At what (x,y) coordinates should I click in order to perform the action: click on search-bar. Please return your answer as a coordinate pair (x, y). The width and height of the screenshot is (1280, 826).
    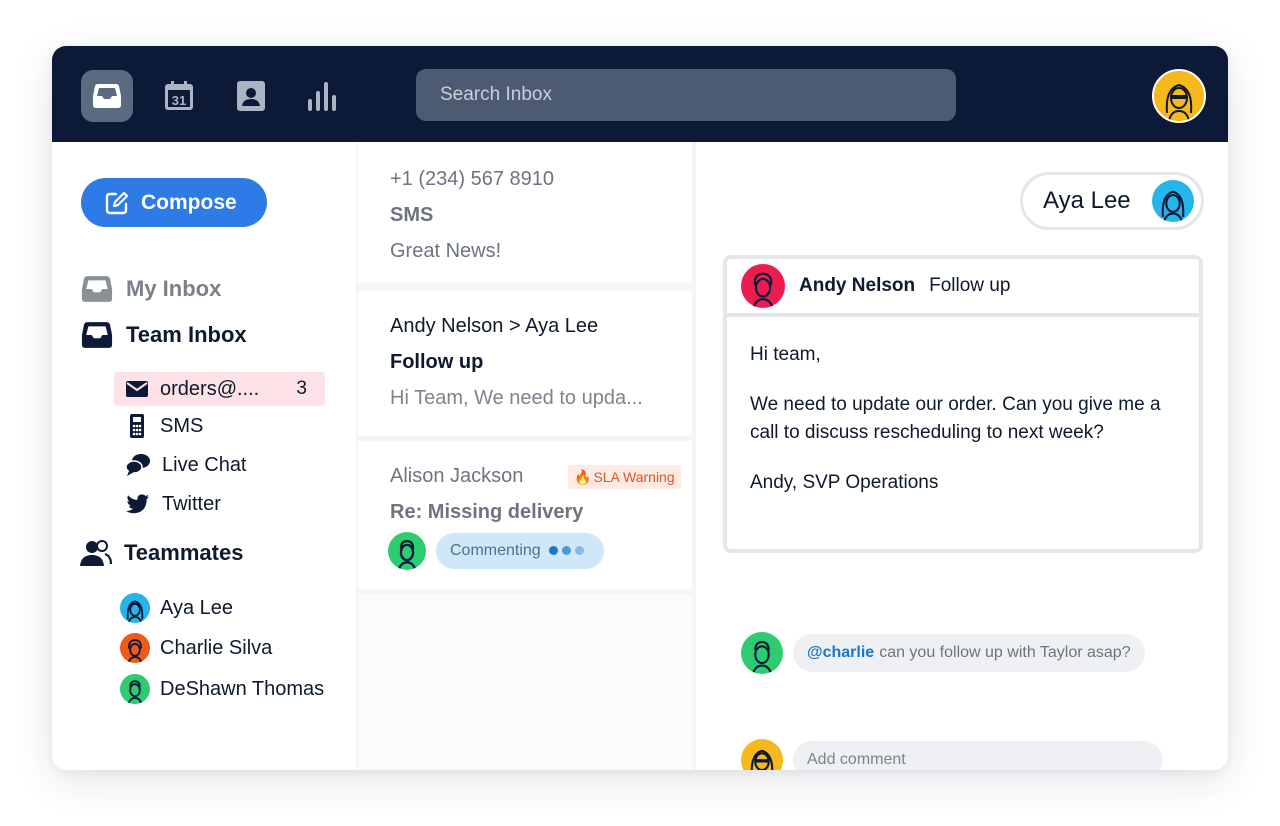
    Looking at the image, I should click on (686, 95).